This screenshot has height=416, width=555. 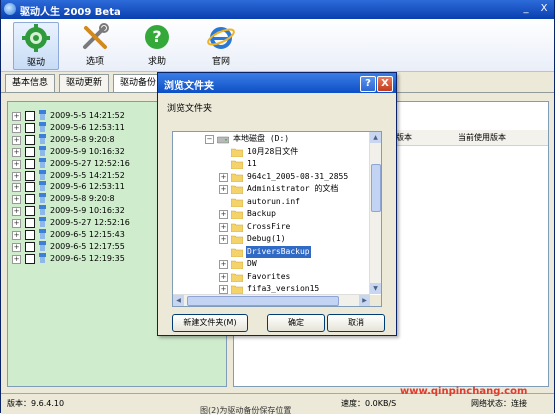 I want to click on tab-driver-backup: 驱动备份, so click(x=138, y=83).